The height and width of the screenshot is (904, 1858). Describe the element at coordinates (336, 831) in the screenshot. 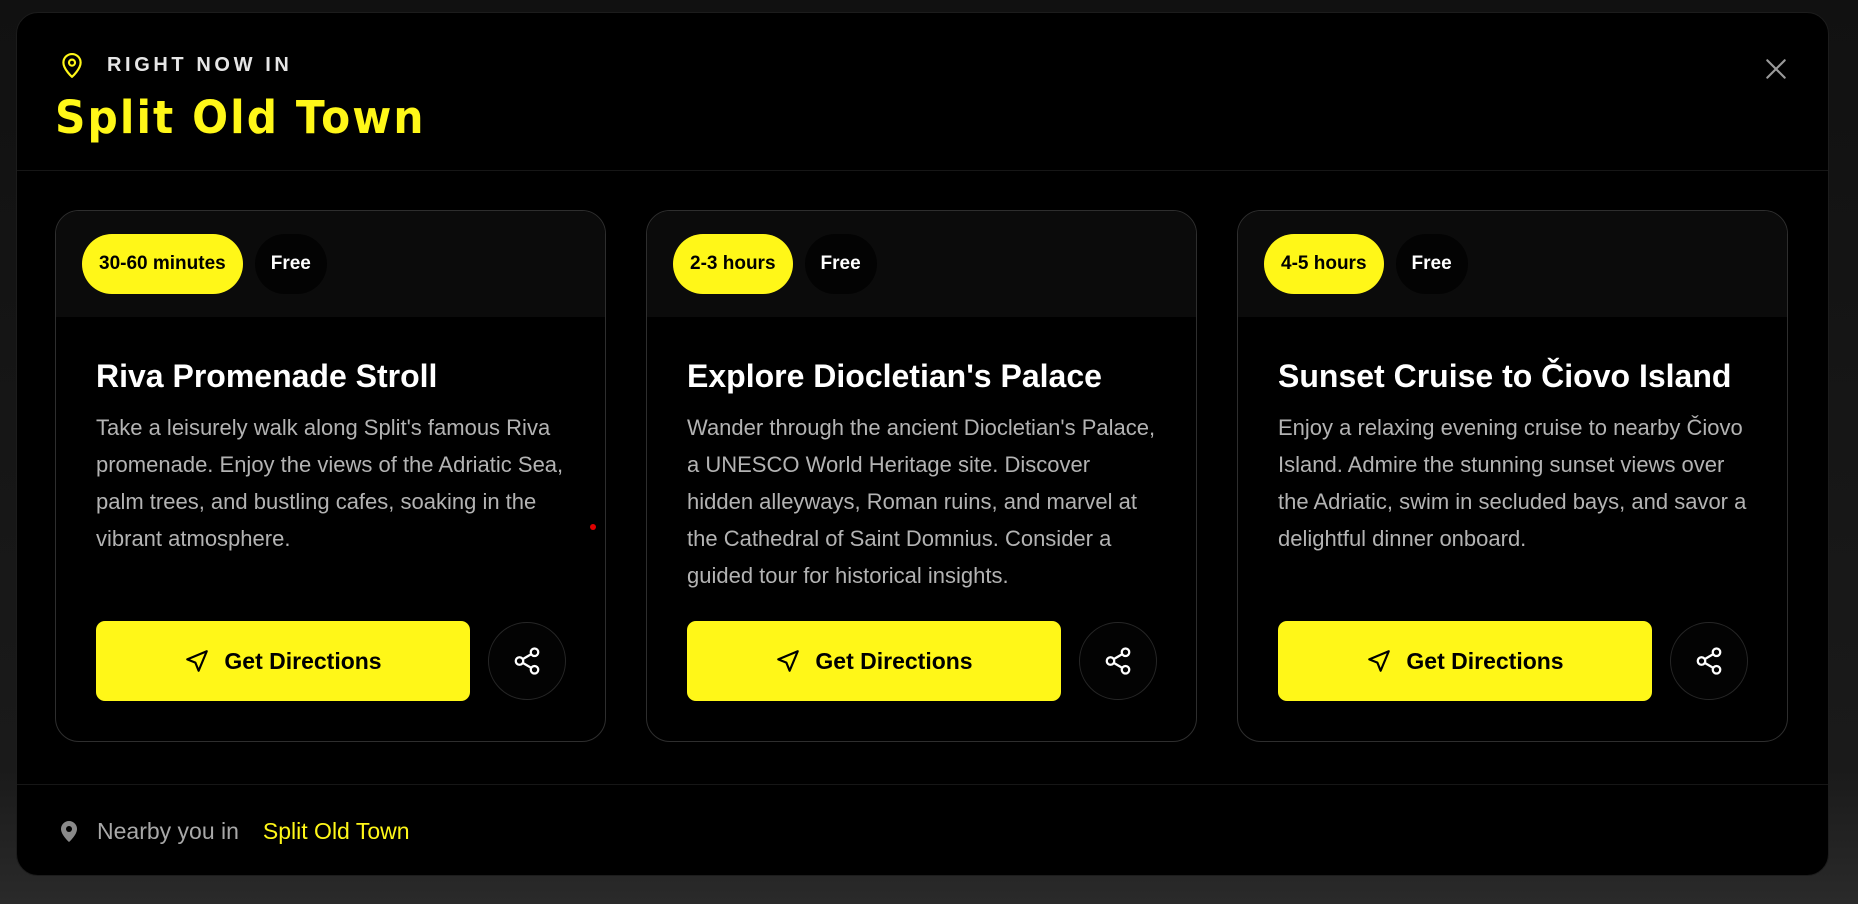

I see `nearby-place-link: Split Old Town` at that location.